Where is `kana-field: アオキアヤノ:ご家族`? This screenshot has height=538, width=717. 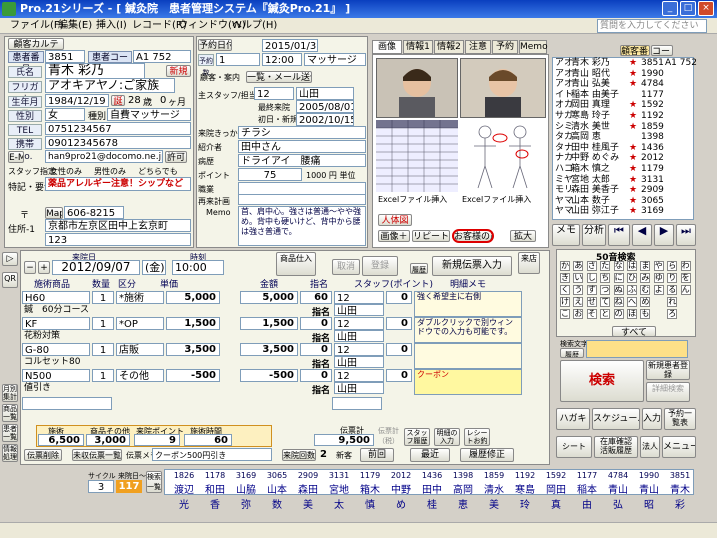
kana-field: アオキアヤノ:ご家族 is located at coordinates (110, 85).